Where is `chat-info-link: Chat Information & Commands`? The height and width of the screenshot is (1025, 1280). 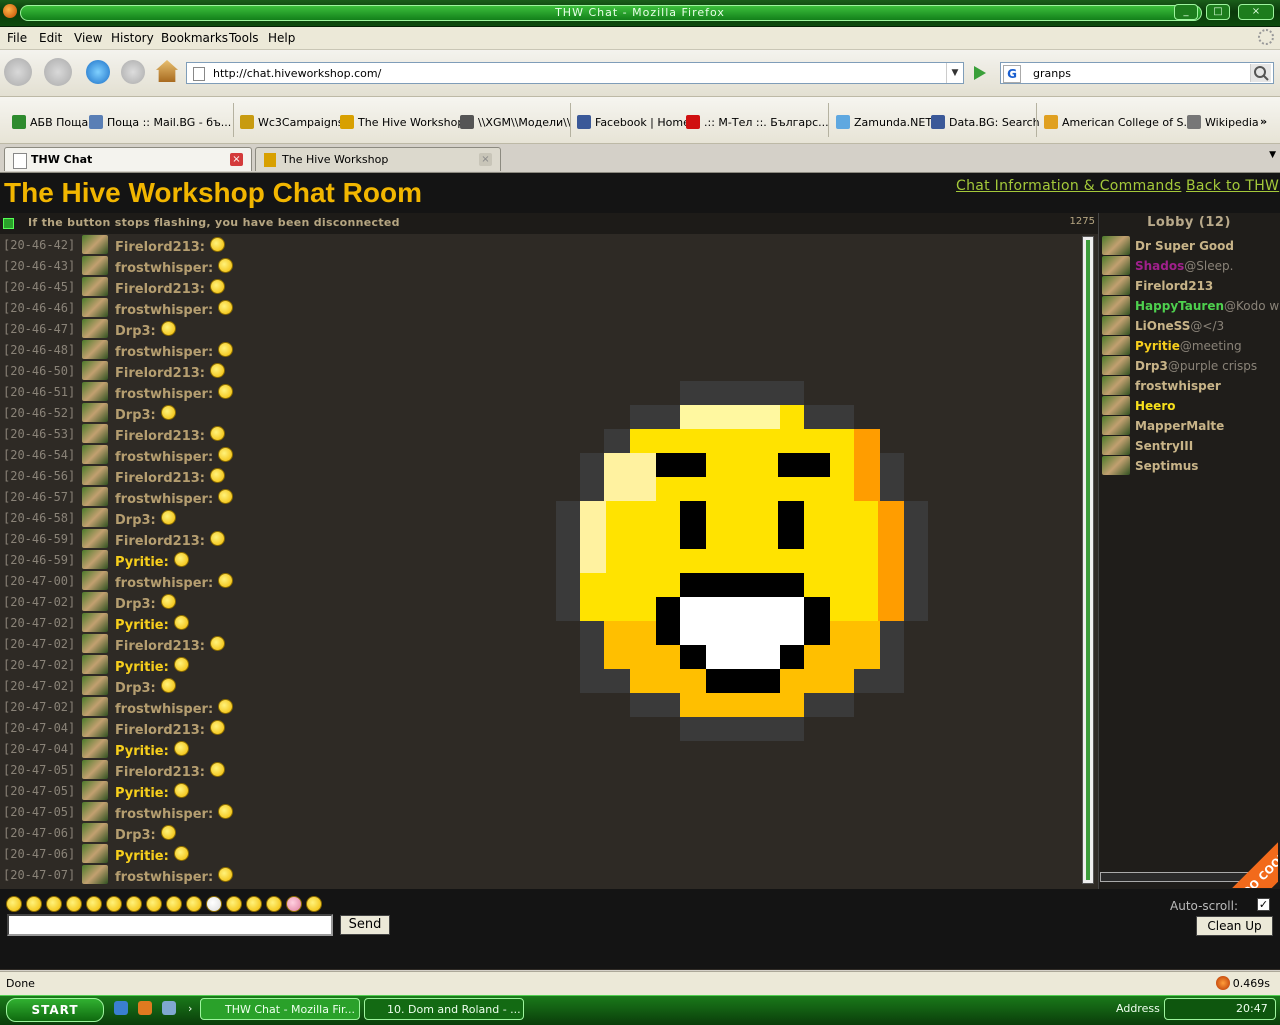
chat-info-link: Chat Information & Commands is located at coordinates (1068, 186).